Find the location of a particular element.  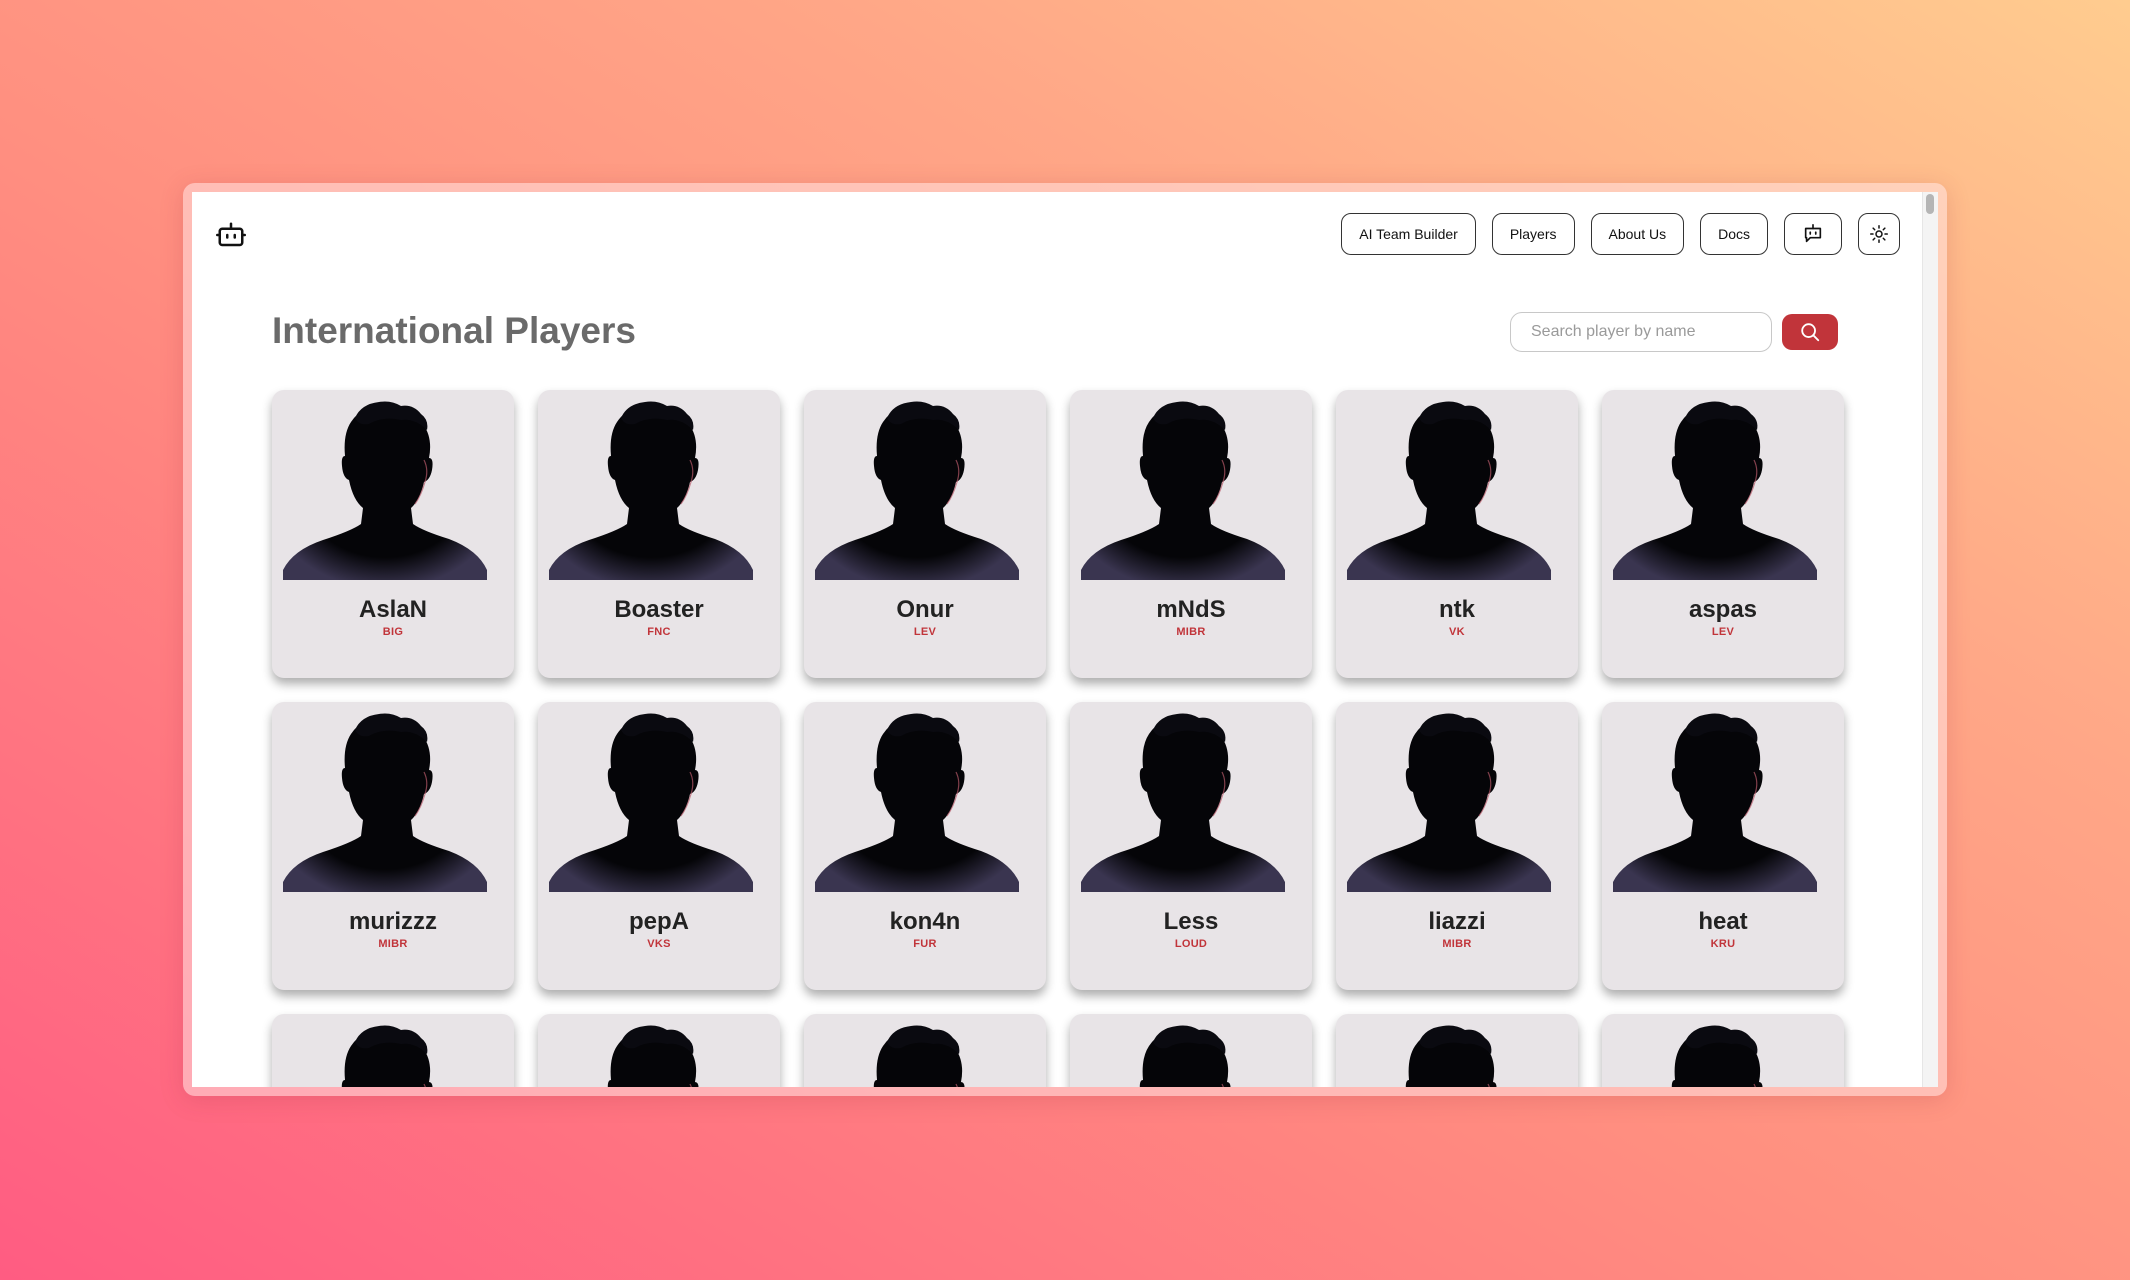

player-card: kon4n FUR is located at coordinates (925, 846).